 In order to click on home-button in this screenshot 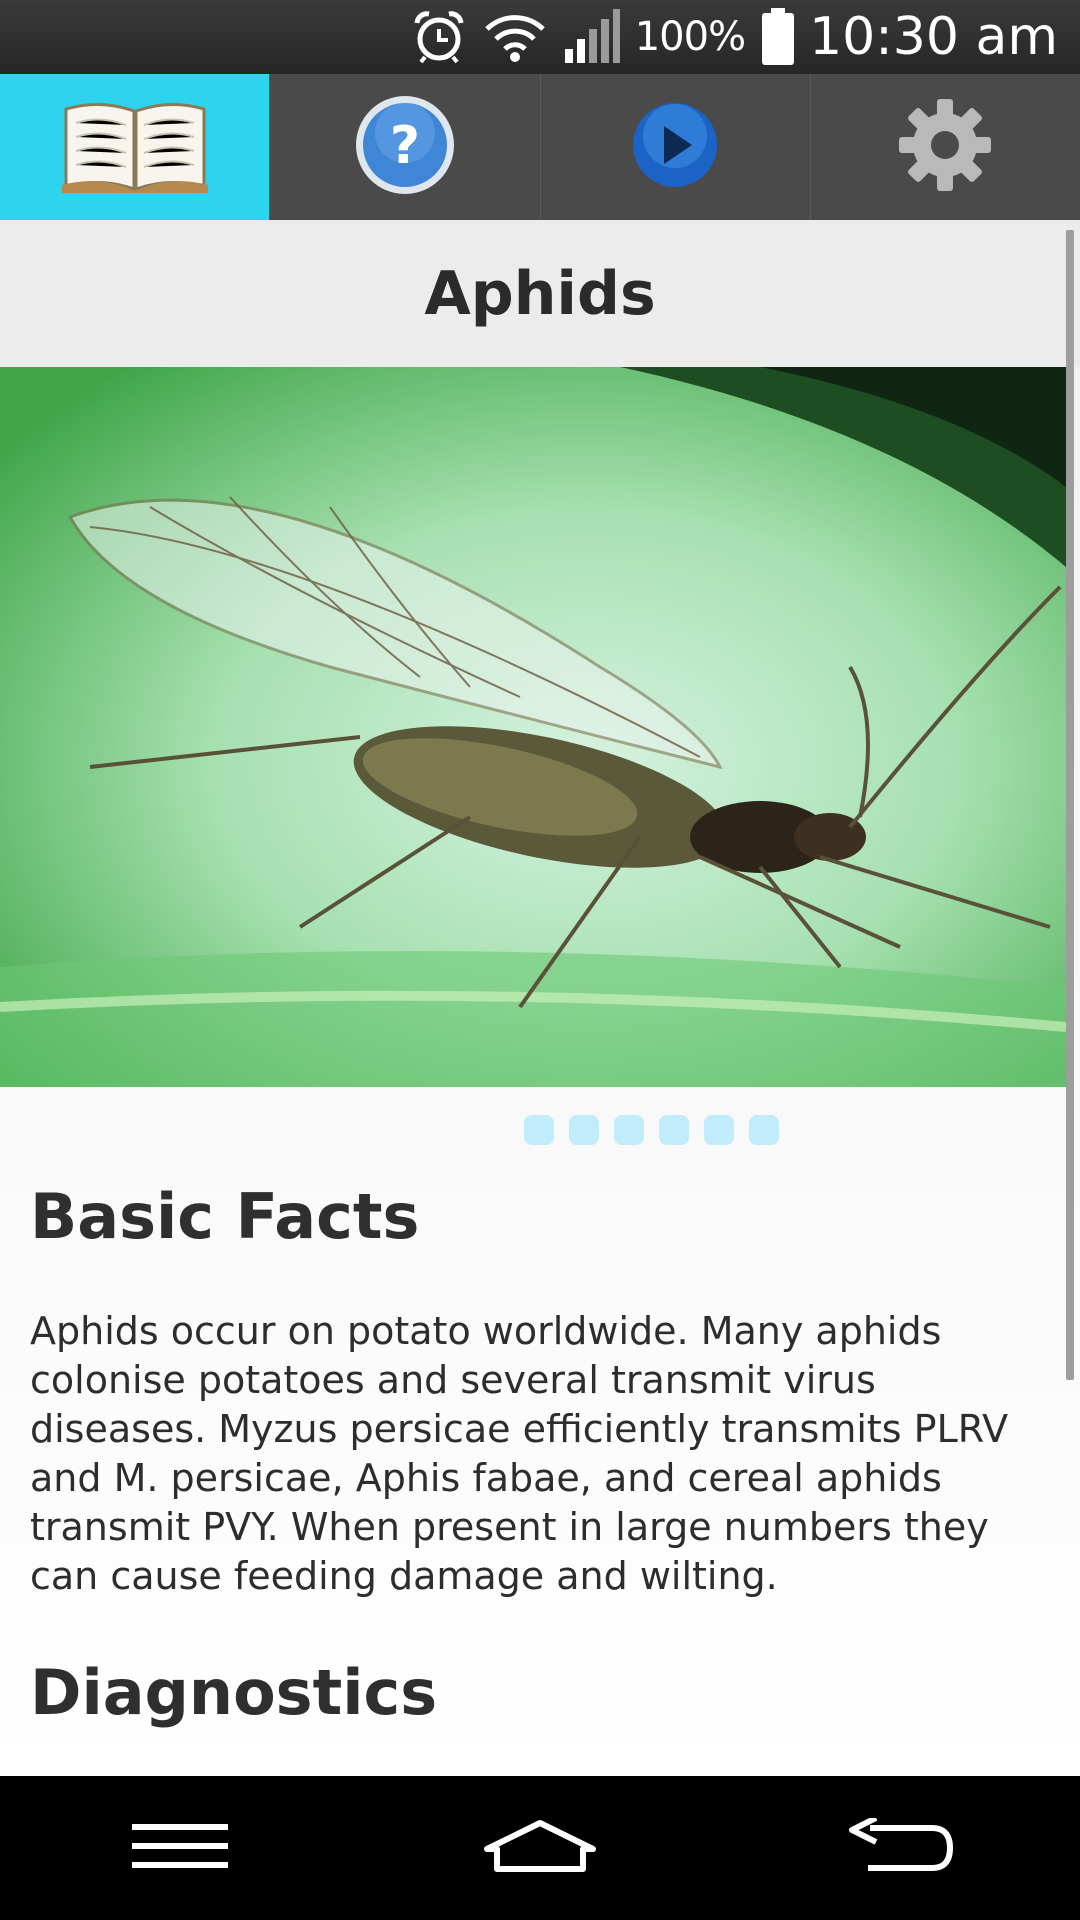, I will do `click(540, 1848)`.